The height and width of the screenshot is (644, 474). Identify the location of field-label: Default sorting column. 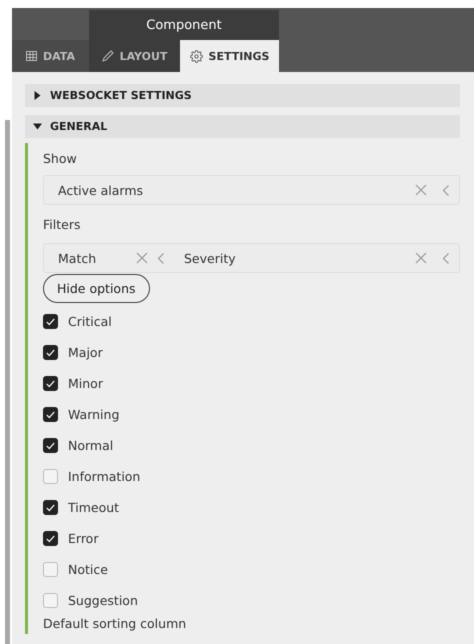
(115, 624).